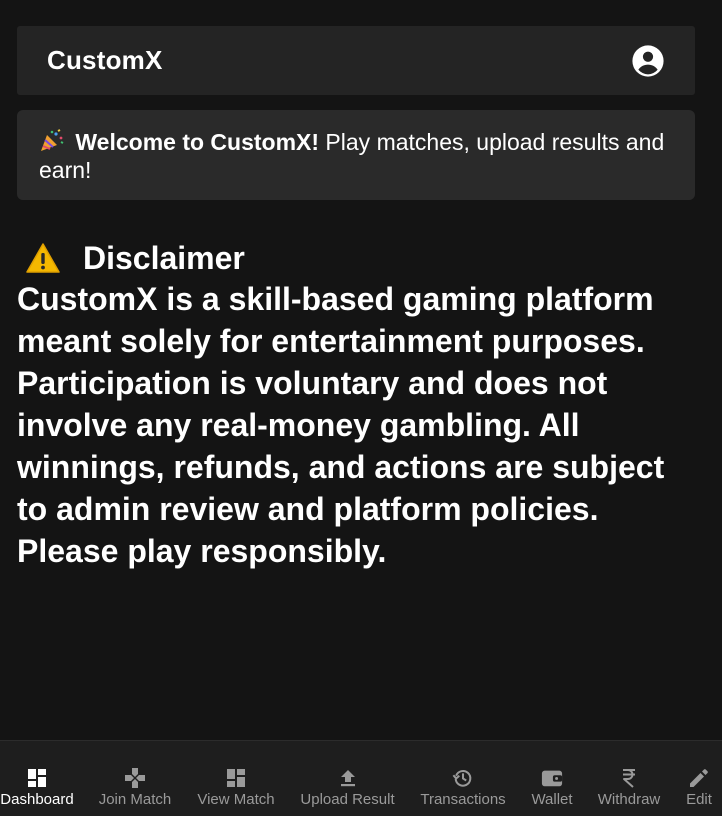  Describe the element at coordinates (54, 142) in the screenshot. I see `party-popper-icon` at that location.